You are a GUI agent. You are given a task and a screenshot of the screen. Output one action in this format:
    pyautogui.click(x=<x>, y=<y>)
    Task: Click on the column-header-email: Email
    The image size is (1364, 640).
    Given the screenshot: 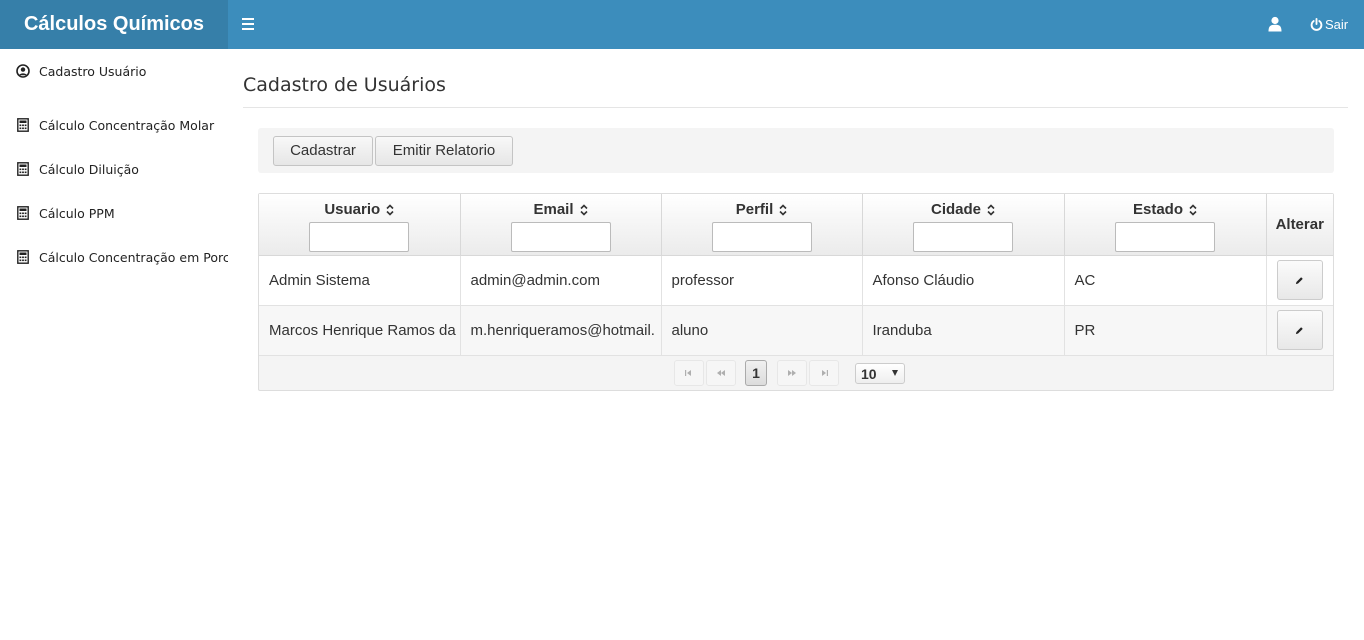 What is the action you would take?
    pyautogui.click(x=560, y=225)
    